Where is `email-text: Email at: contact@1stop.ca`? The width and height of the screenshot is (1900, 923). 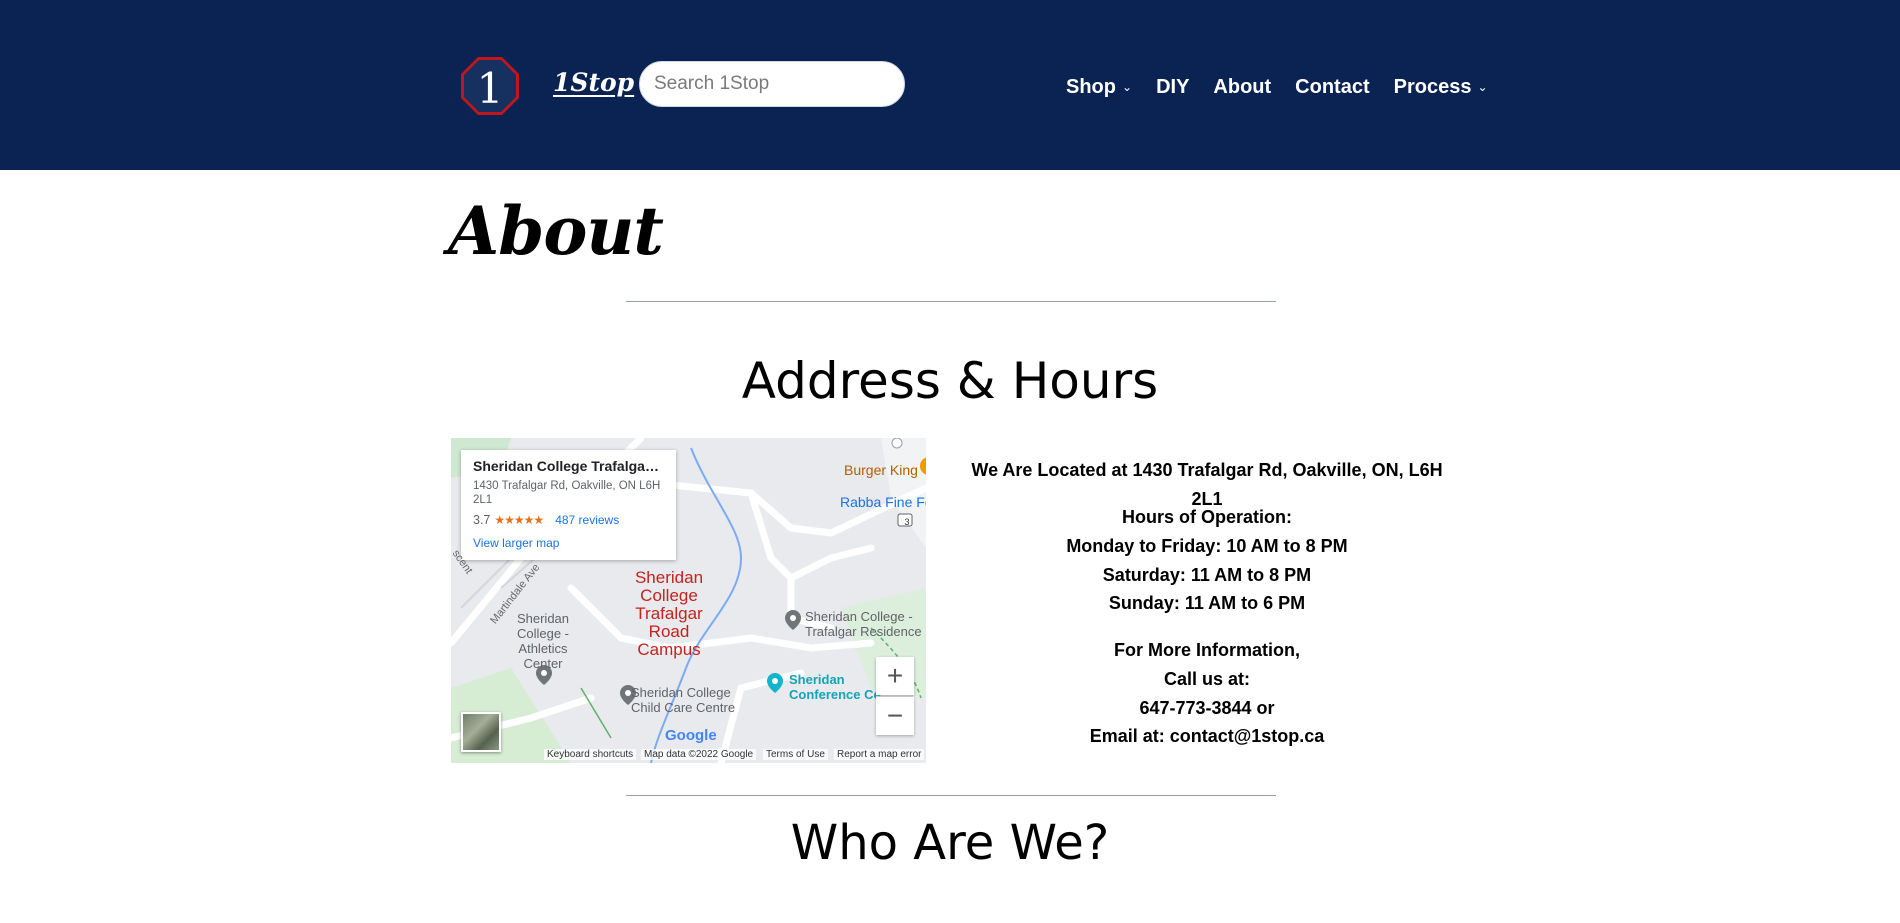 email-text: Email at: contact@1stop.ca is located at coordinates (1207, 736).